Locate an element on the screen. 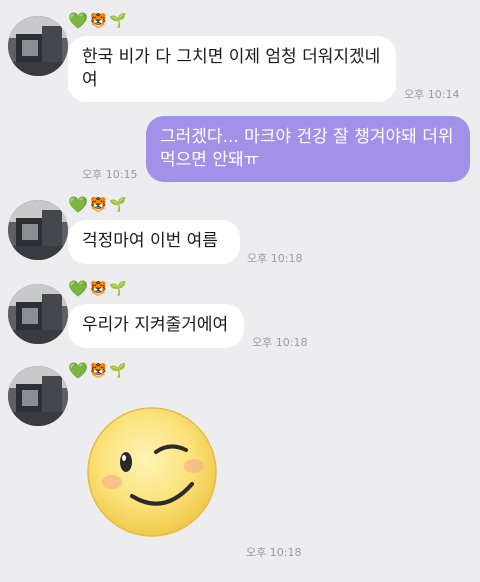 Image resolution: width=480 pixels, height=582 pixels. message-bubble: 한국 비가 다 그치면 이제 엄청 더워지겠네 여 is located at coordinates (232, 69).